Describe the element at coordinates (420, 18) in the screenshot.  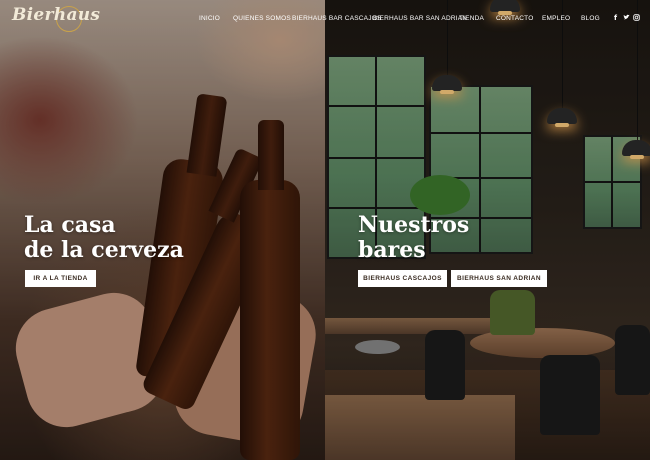
I see `nav-item-bierhaus-bar-san-adrian: BIERHAUS BAR SAN ADRIAN` at that location.